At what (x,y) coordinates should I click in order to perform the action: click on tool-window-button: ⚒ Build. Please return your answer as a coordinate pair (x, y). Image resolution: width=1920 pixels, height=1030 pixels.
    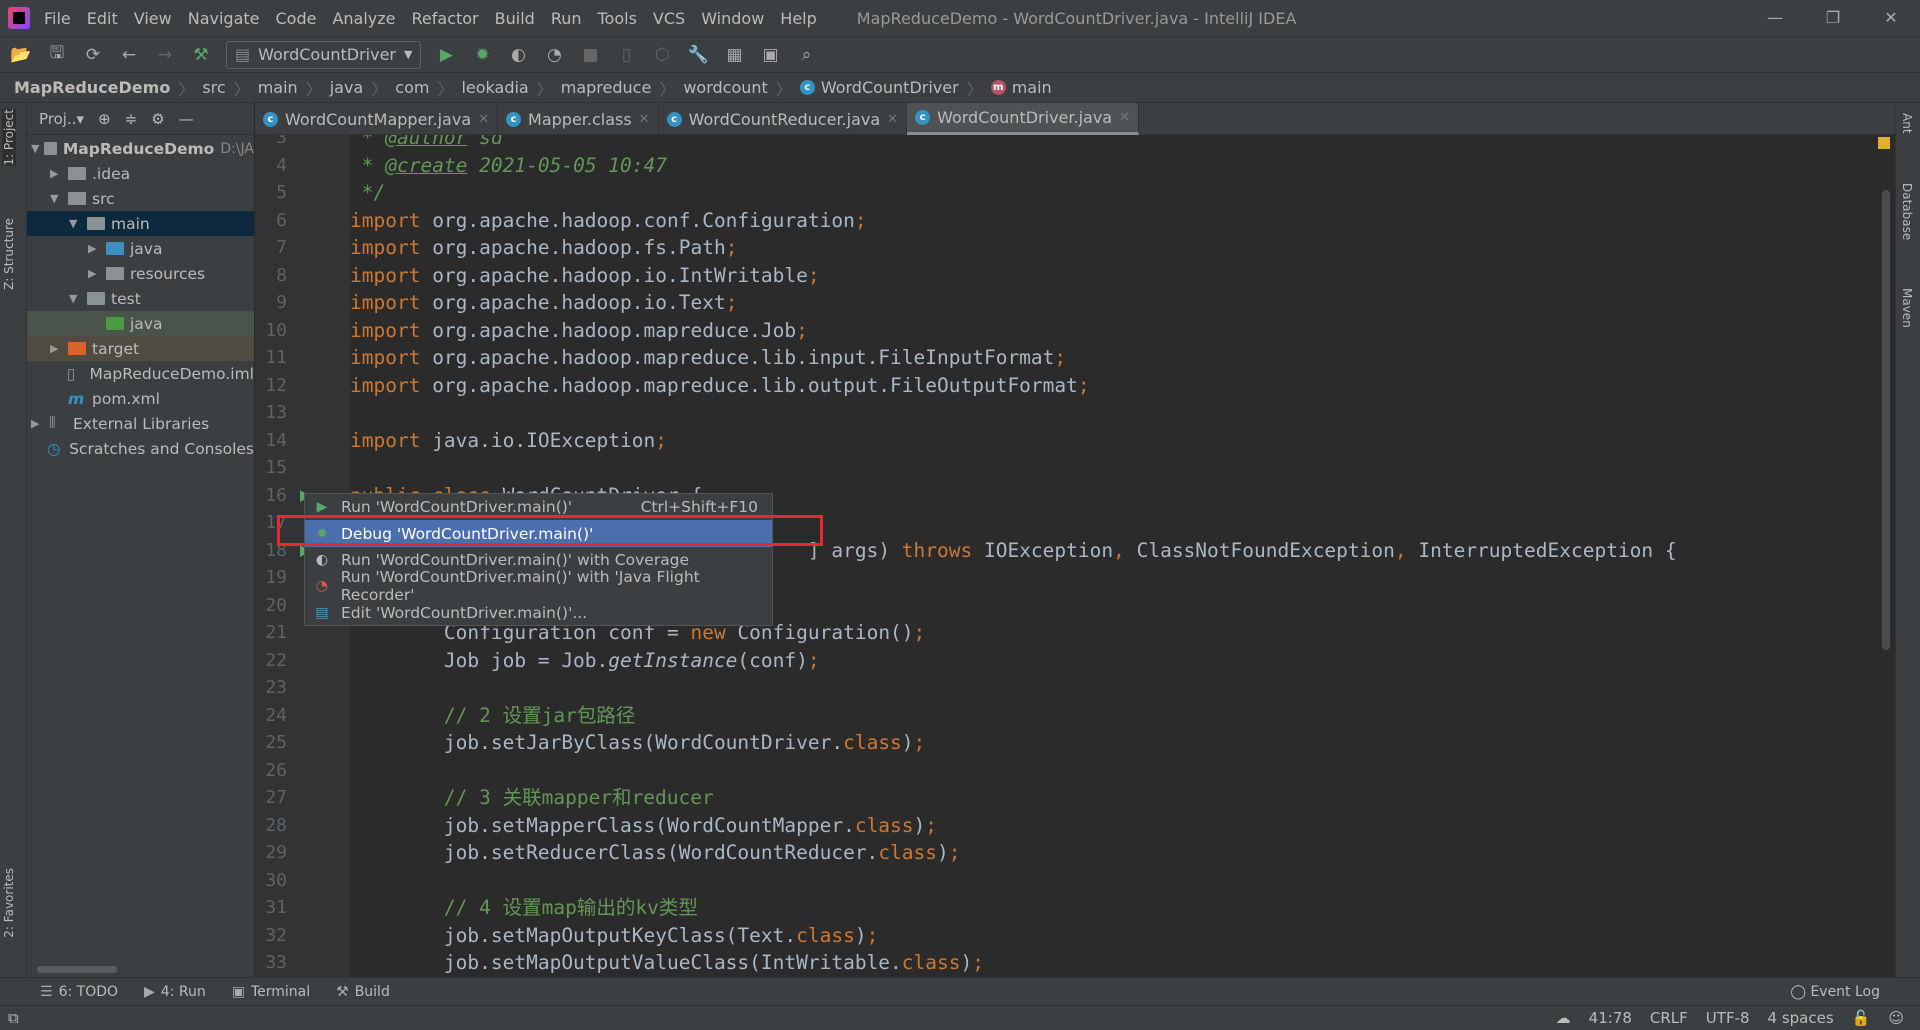
    Looking at the image, I should click on (363, 992).